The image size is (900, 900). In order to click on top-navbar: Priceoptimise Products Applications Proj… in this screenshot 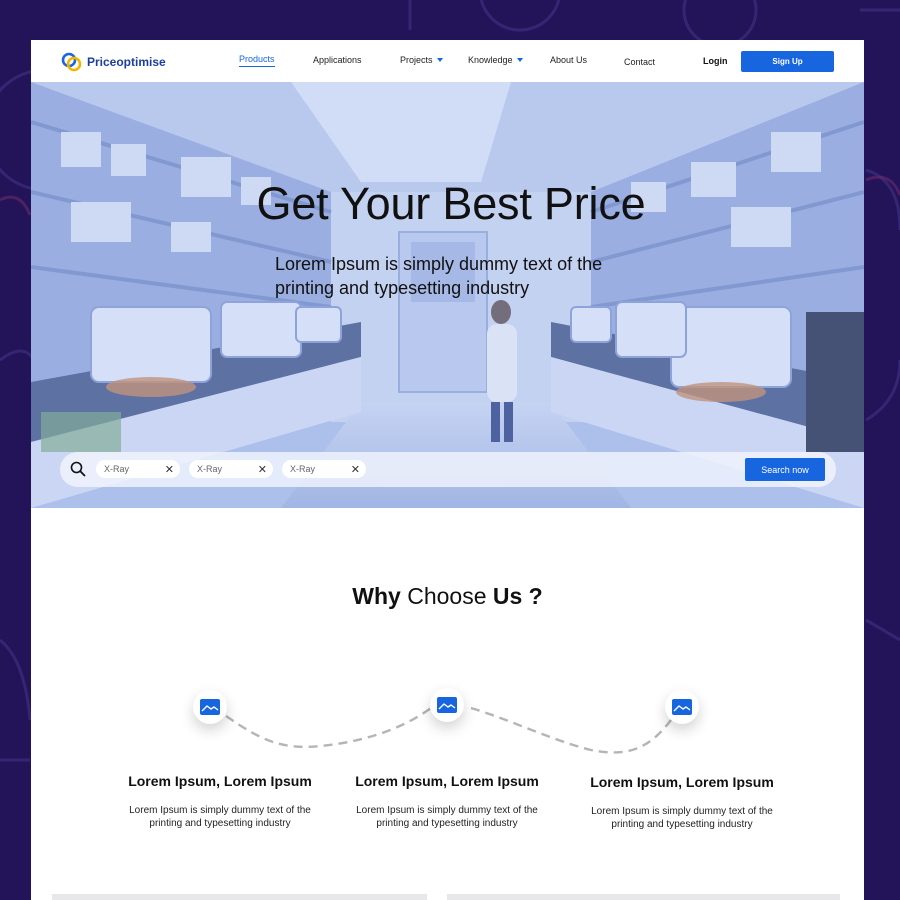, I will do `click(447, 61)`.